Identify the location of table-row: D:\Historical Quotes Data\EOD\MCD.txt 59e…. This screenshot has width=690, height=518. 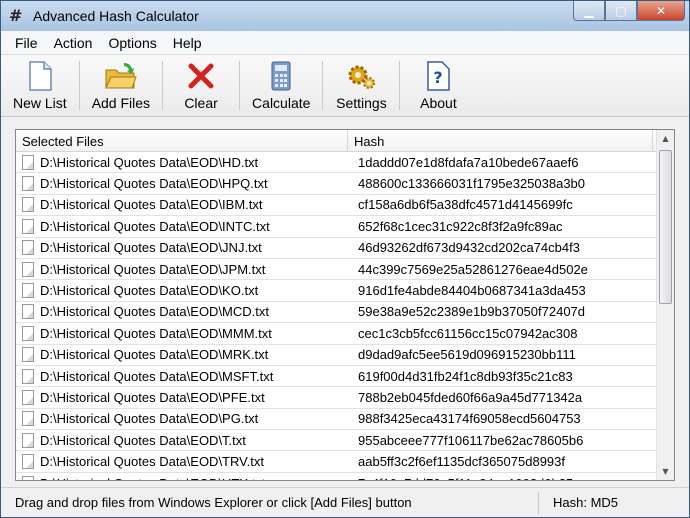
(336, 313).